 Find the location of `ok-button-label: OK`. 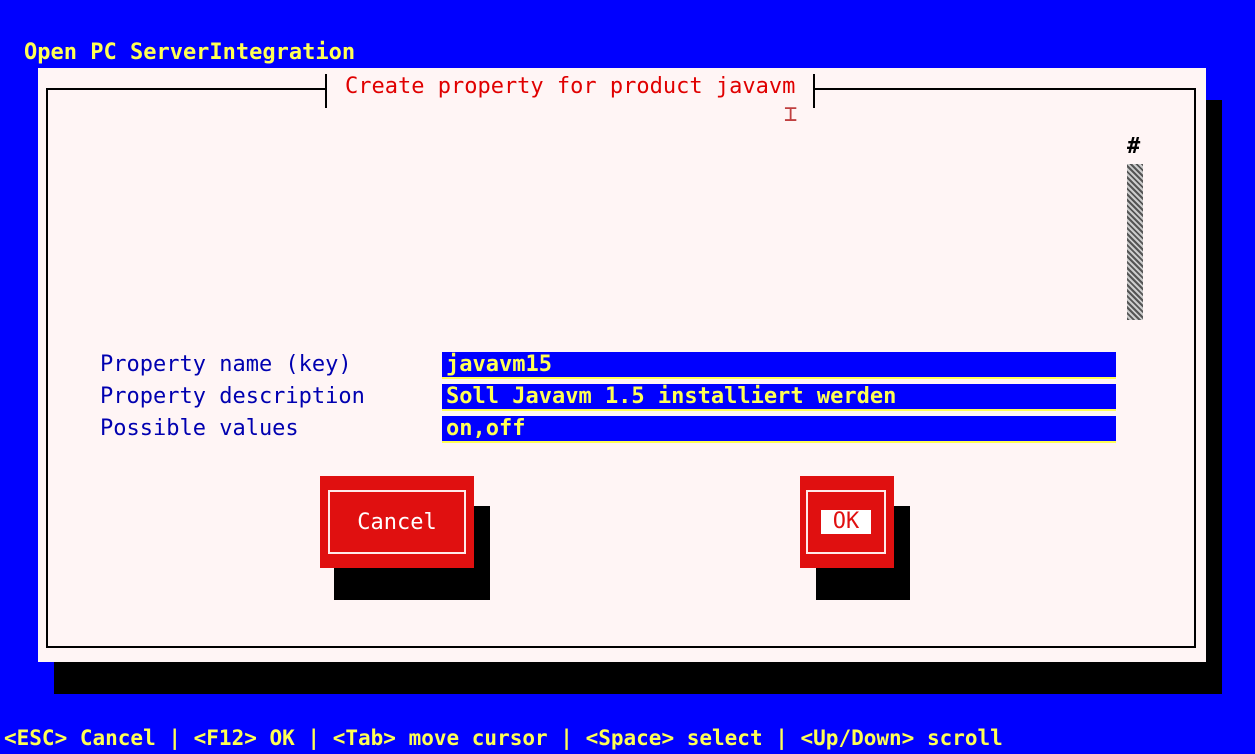

ok-button-label: OK is located at coordinates (846, 522).